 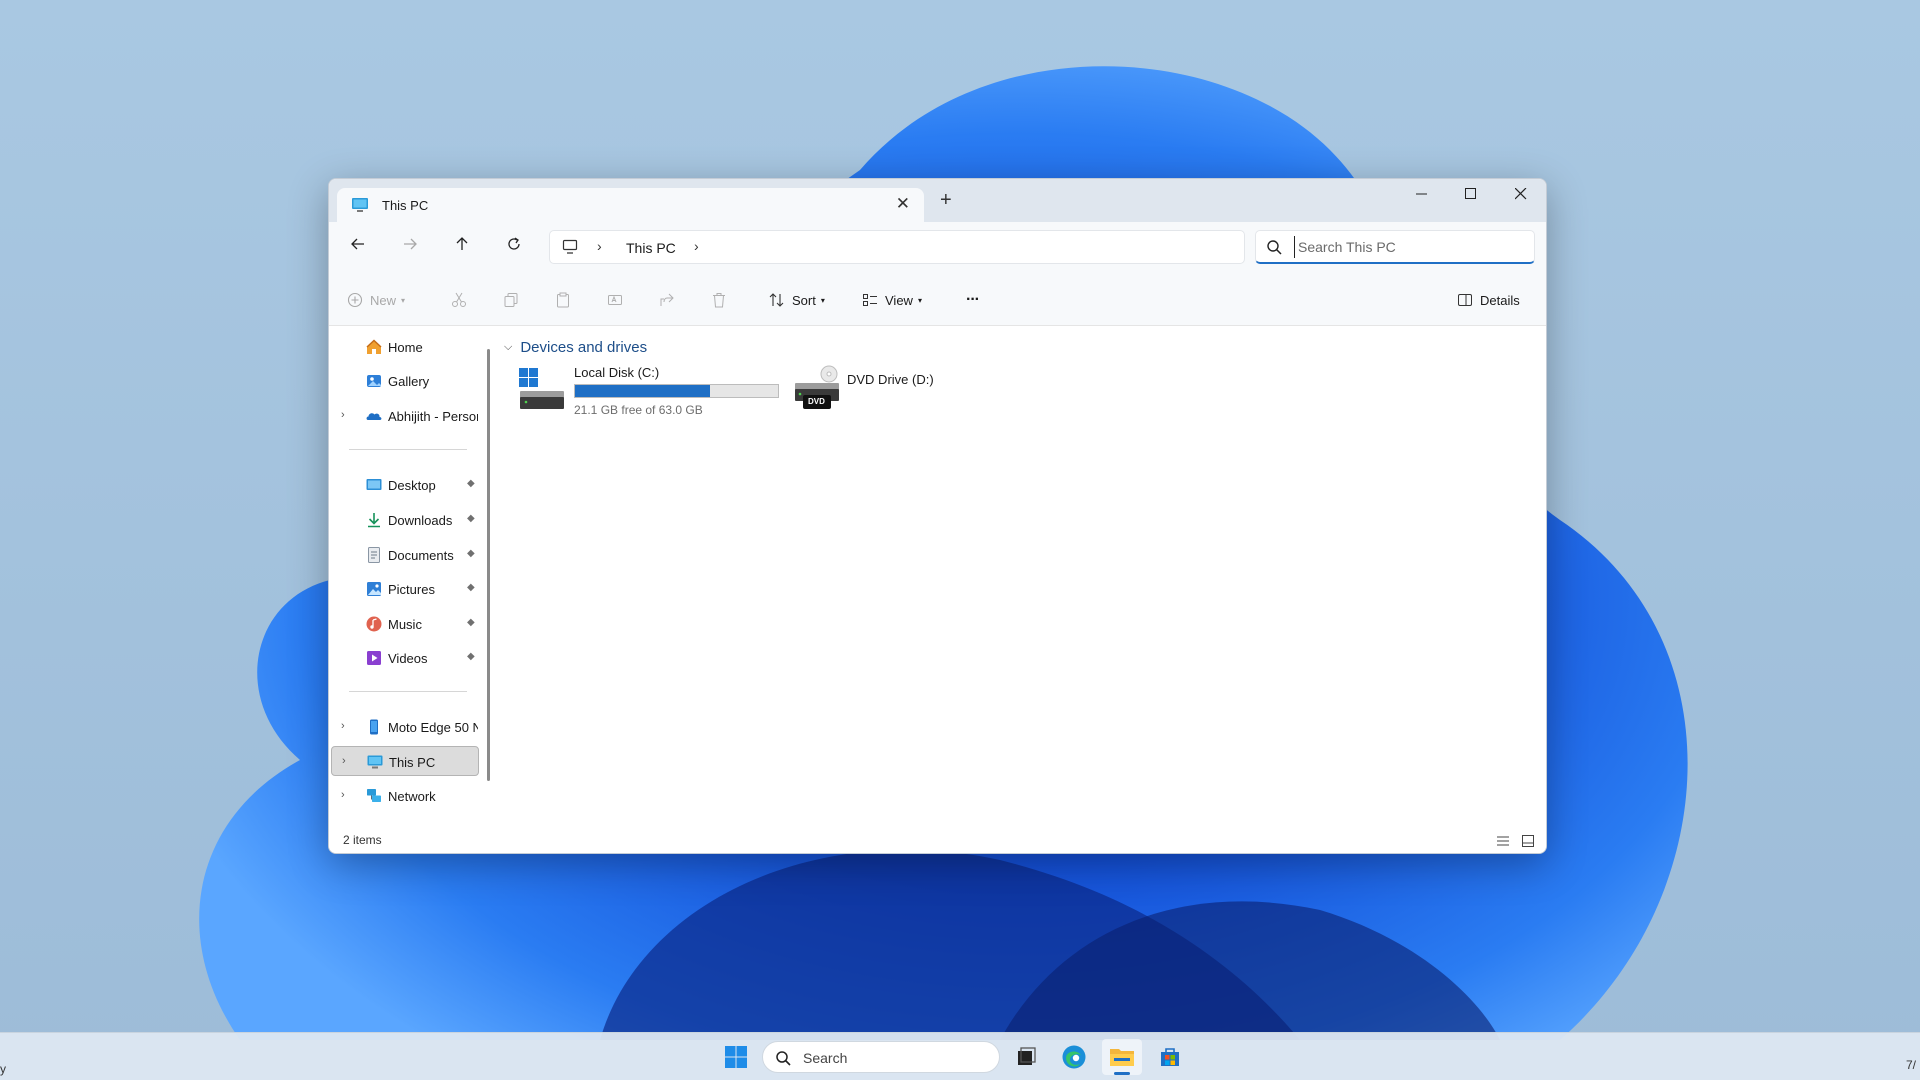 I want to click on sidebar-item-label: Downloads, so click(x=420, y=520).